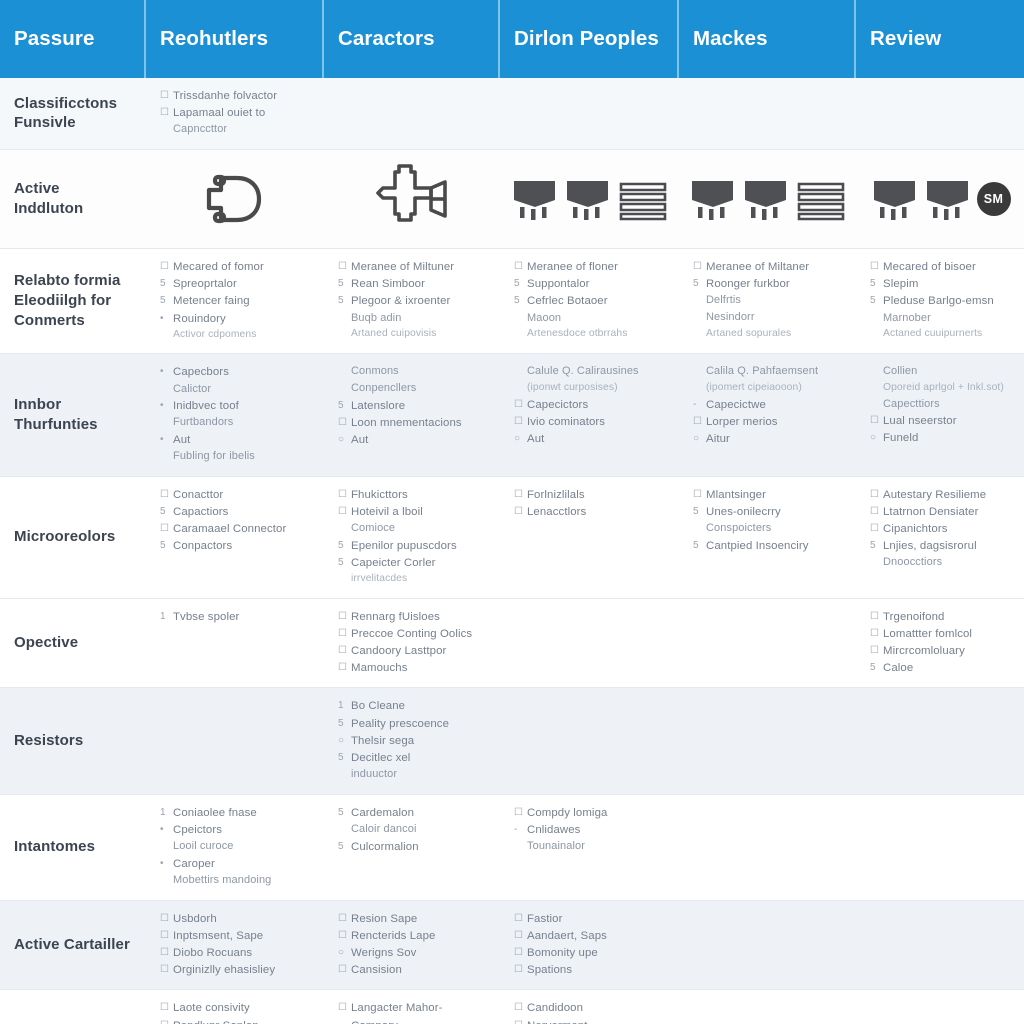 The width and height of the screenshot is (1024, 1024). Describe the element at coordinates (412, 668) in the screenshot. I see `list-item: ☐ Mamouchs` at that location.